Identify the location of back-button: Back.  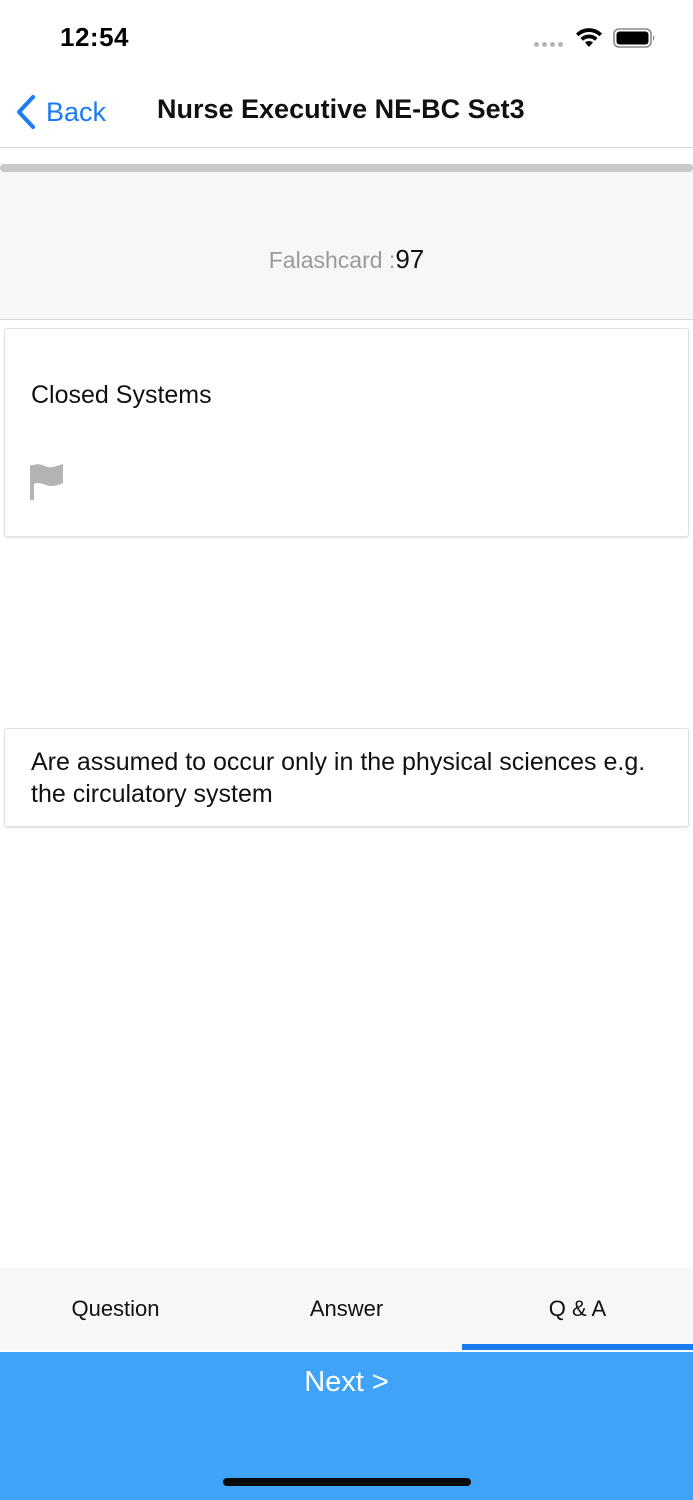
(60, 112).